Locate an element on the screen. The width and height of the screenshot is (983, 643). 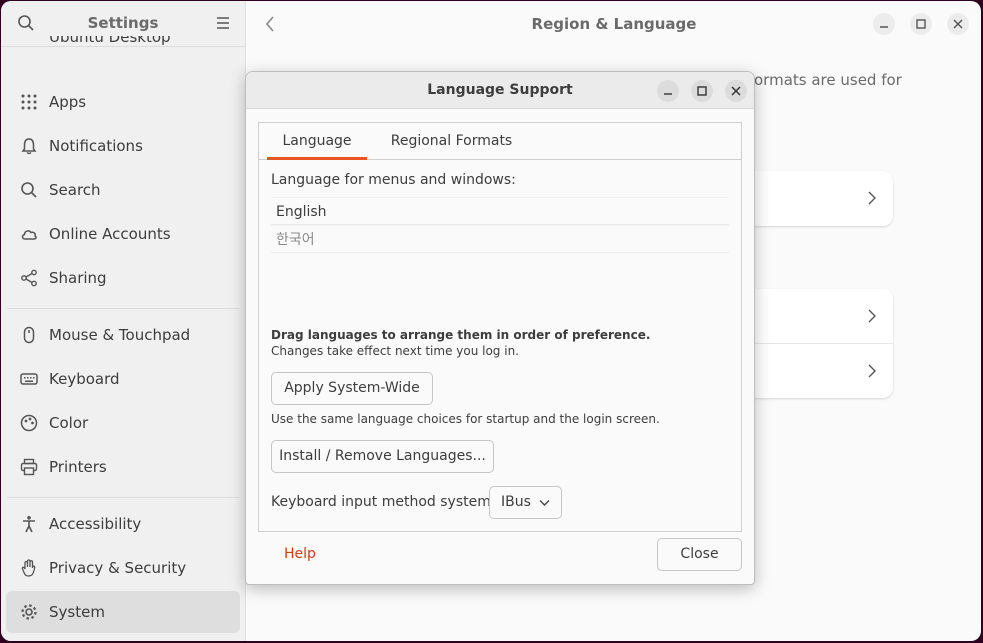
input-method-select: IBus is located at coordinates (525, 502).